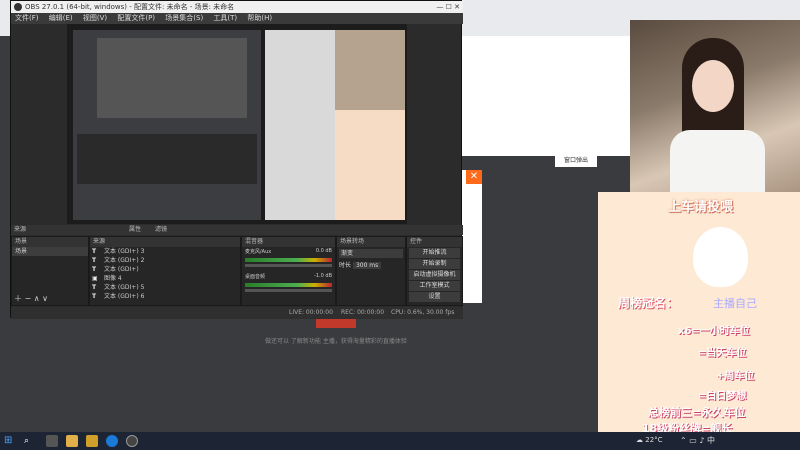  I want to click on mixer-channel-label: 麦克风/Aux 0.0 dB, so click(288, 251).